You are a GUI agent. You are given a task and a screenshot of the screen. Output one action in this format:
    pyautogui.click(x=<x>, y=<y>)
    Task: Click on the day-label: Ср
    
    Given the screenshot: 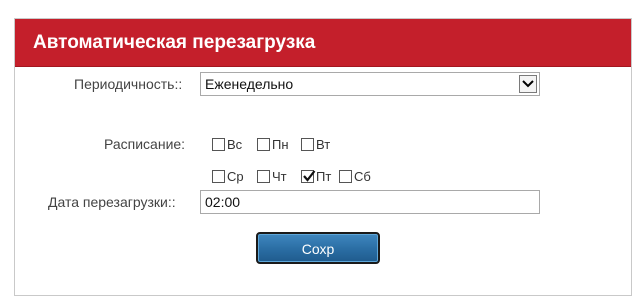 What is the action you would take?
    pyautogui.click(x=235, y=176)
    